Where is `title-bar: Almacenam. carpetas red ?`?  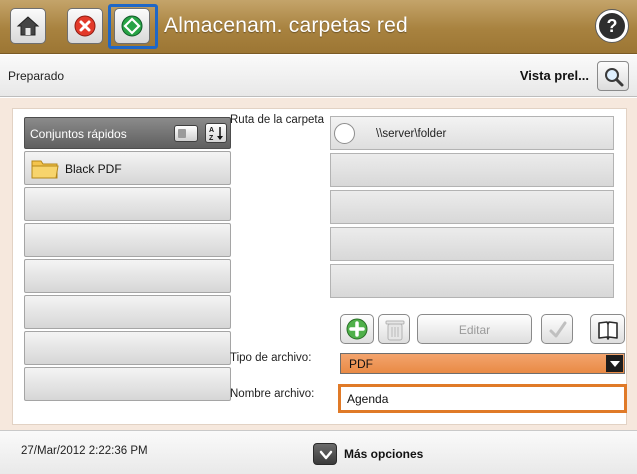 title-bar: Almacenam. carpetas red ? is located at coordinates (318, 27).